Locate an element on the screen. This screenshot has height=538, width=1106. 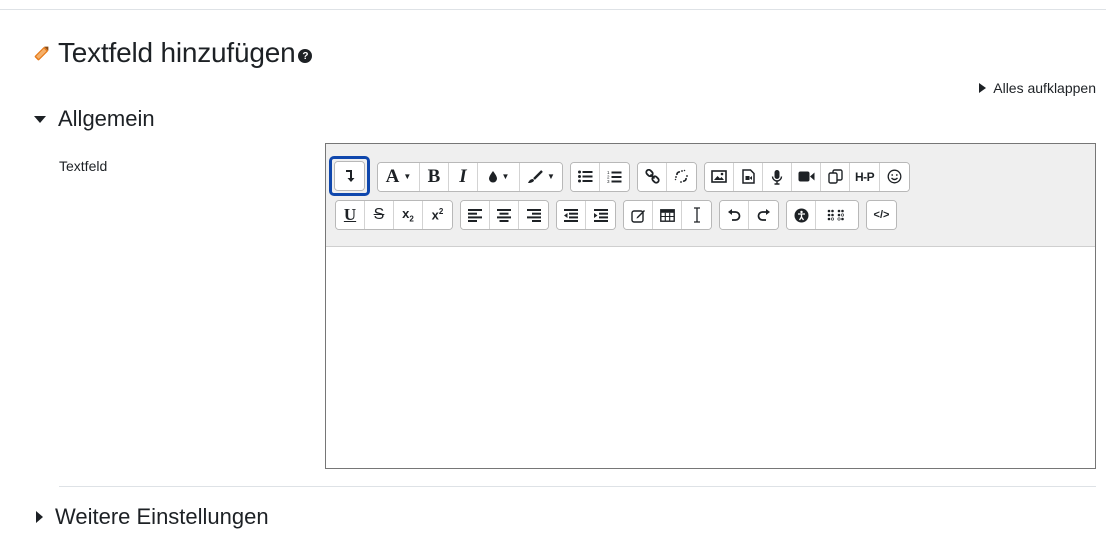
emoji-button is located at coordinates (895, 176).